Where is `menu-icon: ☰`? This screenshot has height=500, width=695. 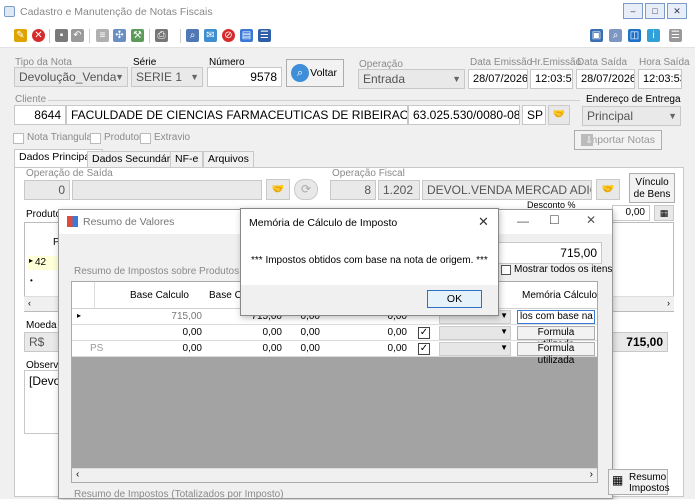 menu-icon: ☰ is located at coordinates (675, 35).